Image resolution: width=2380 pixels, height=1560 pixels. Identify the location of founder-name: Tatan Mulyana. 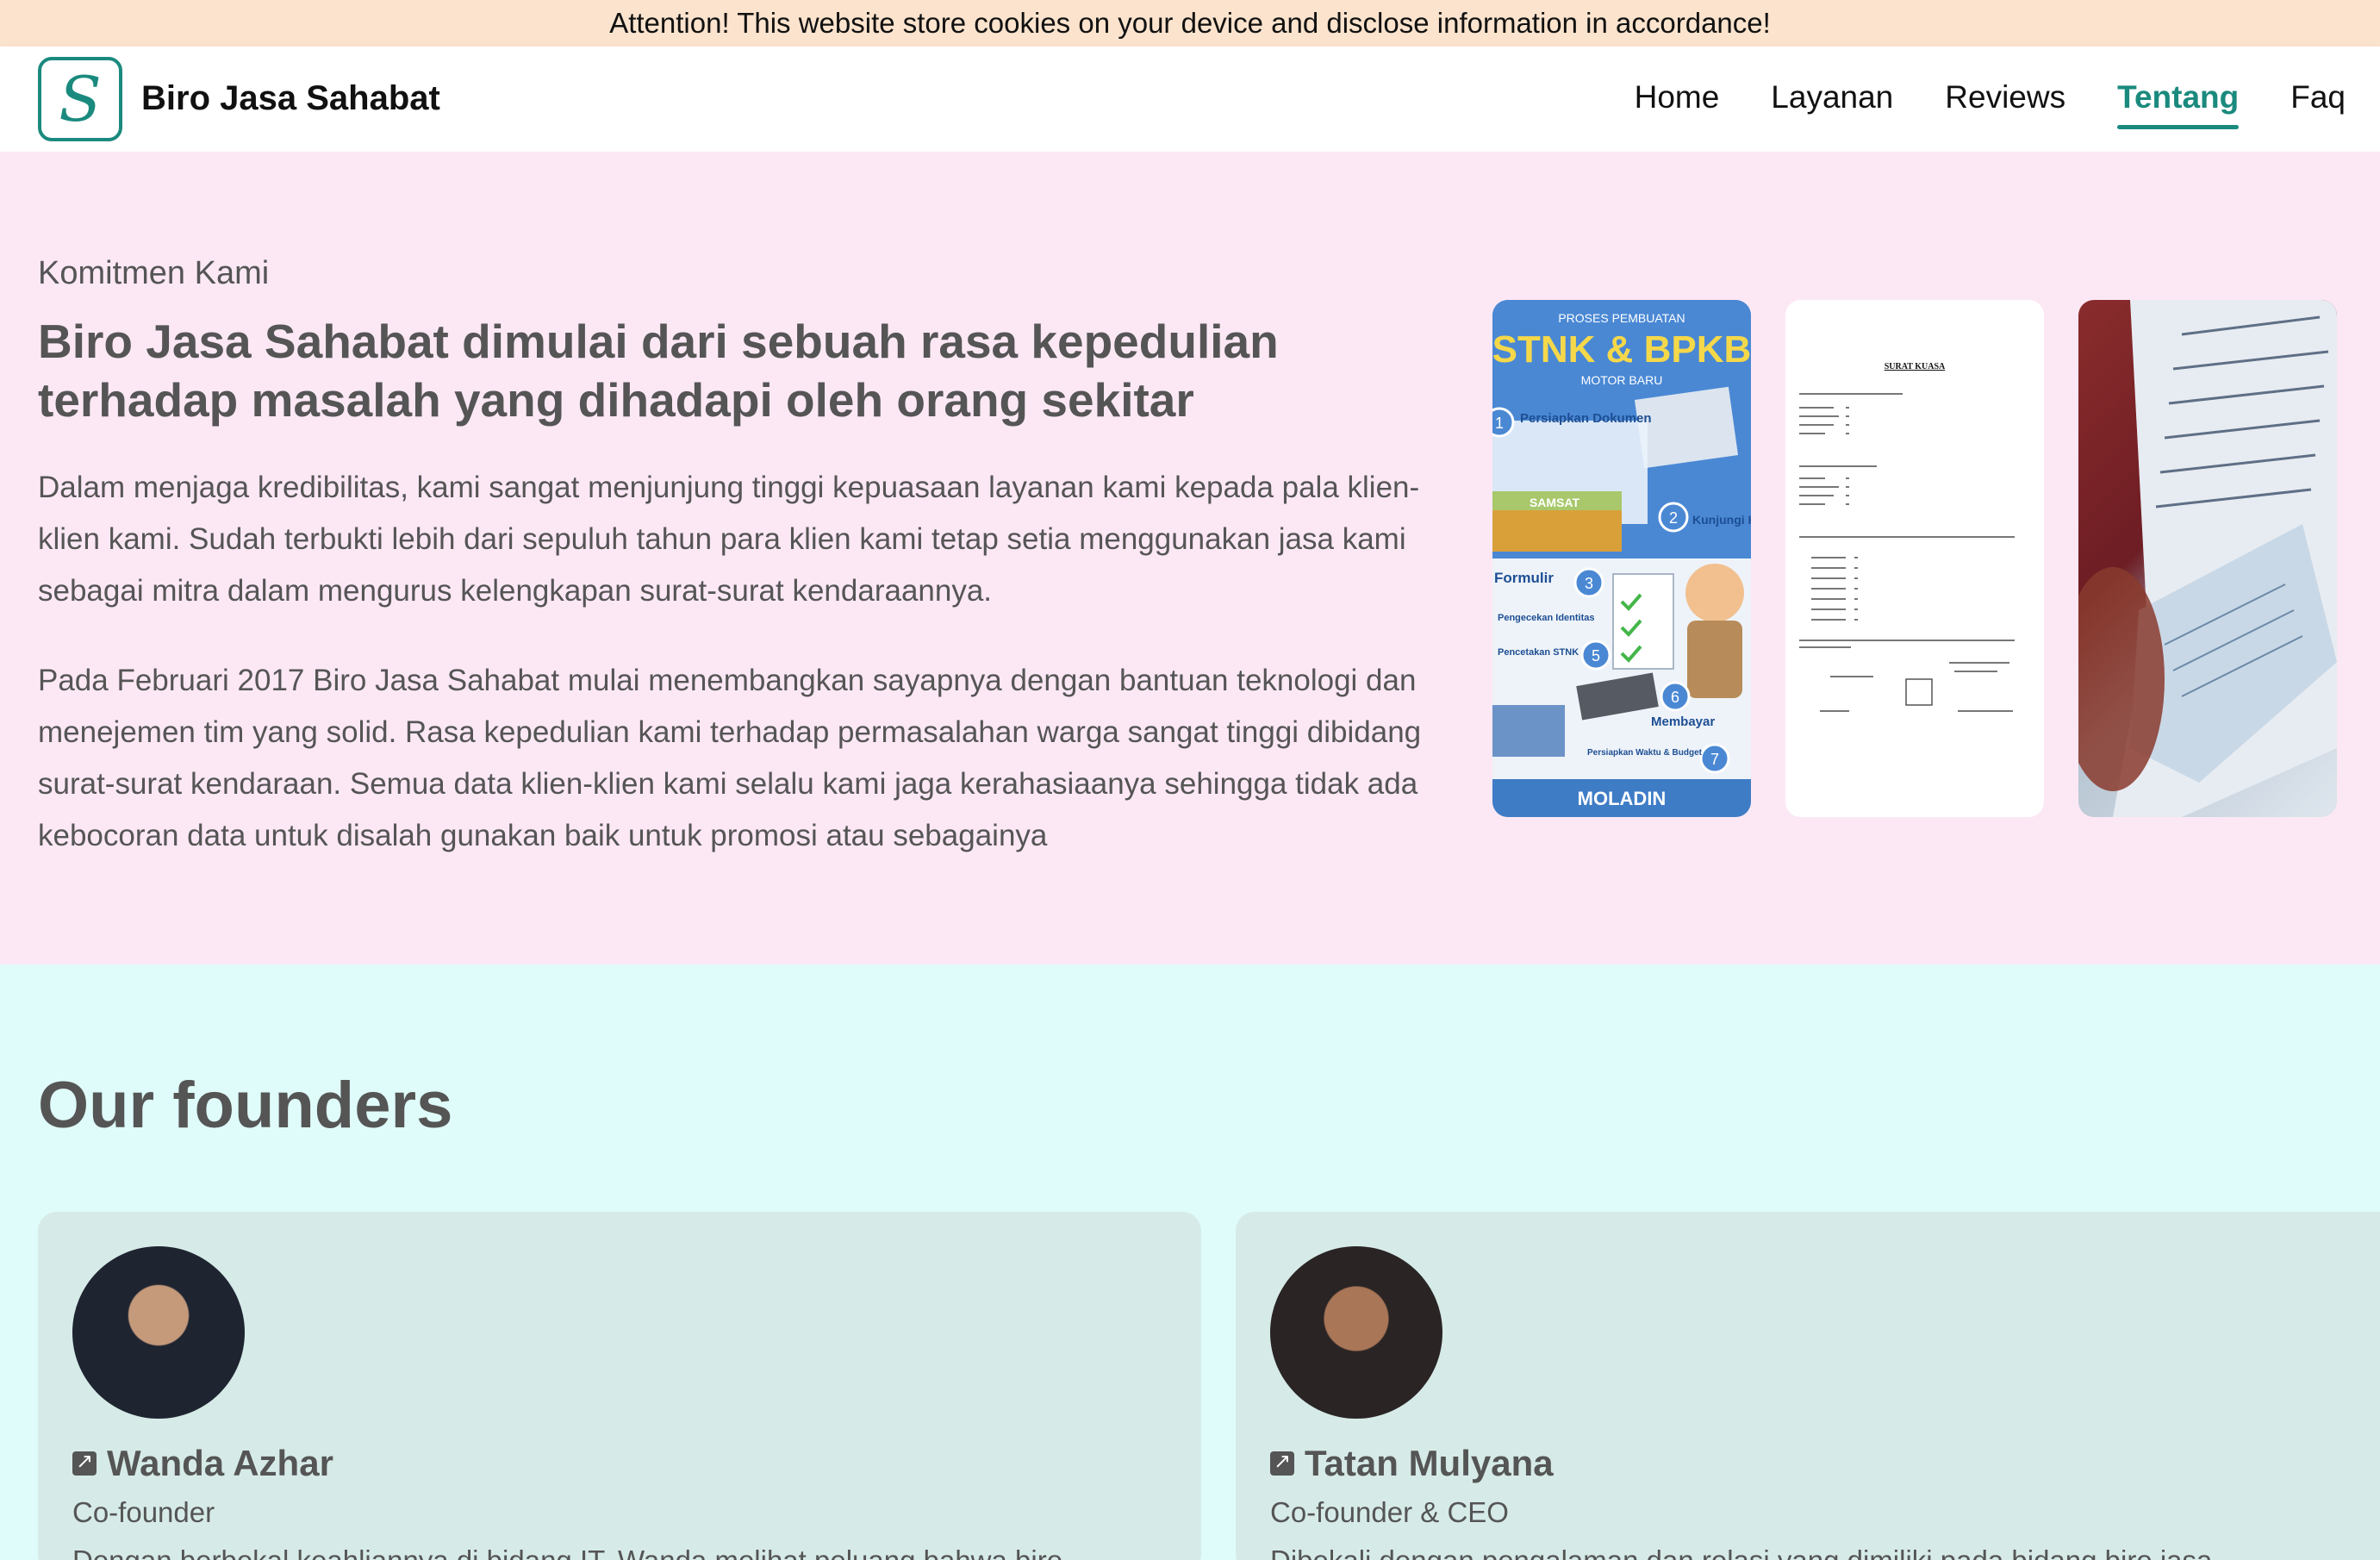
(1429, 1464).